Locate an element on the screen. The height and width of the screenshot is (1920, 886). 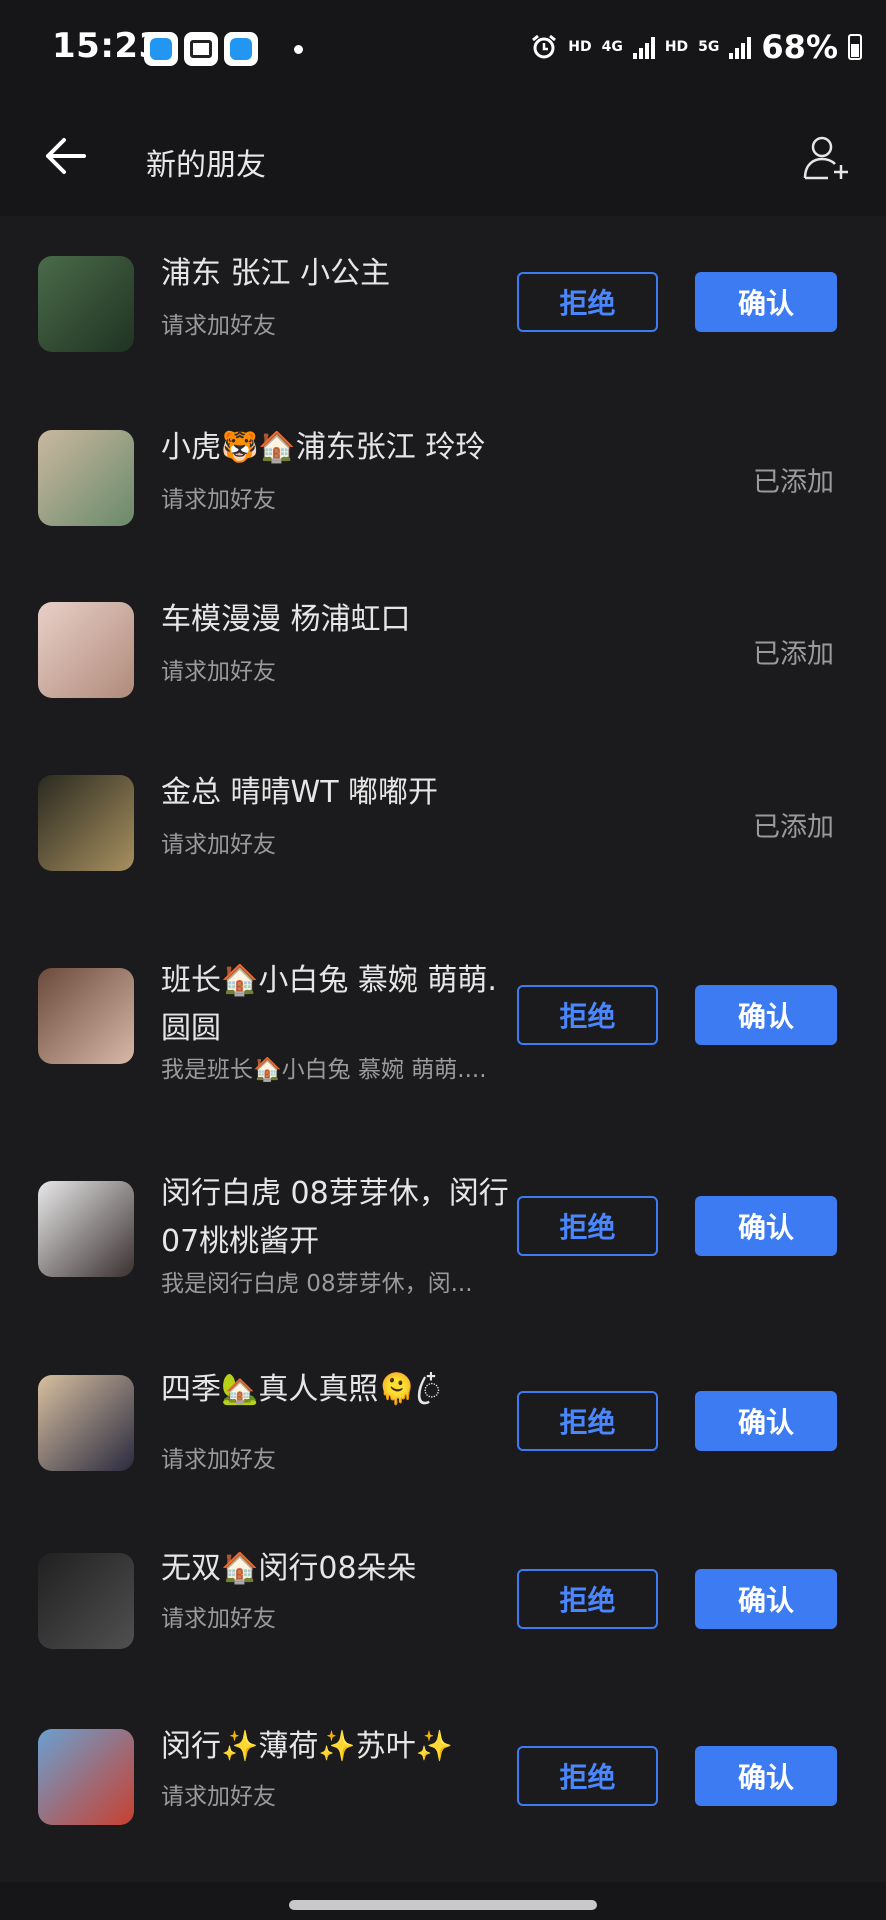
friend-name: 浦东 张江 小公主 is located at coordinates (276, 273).